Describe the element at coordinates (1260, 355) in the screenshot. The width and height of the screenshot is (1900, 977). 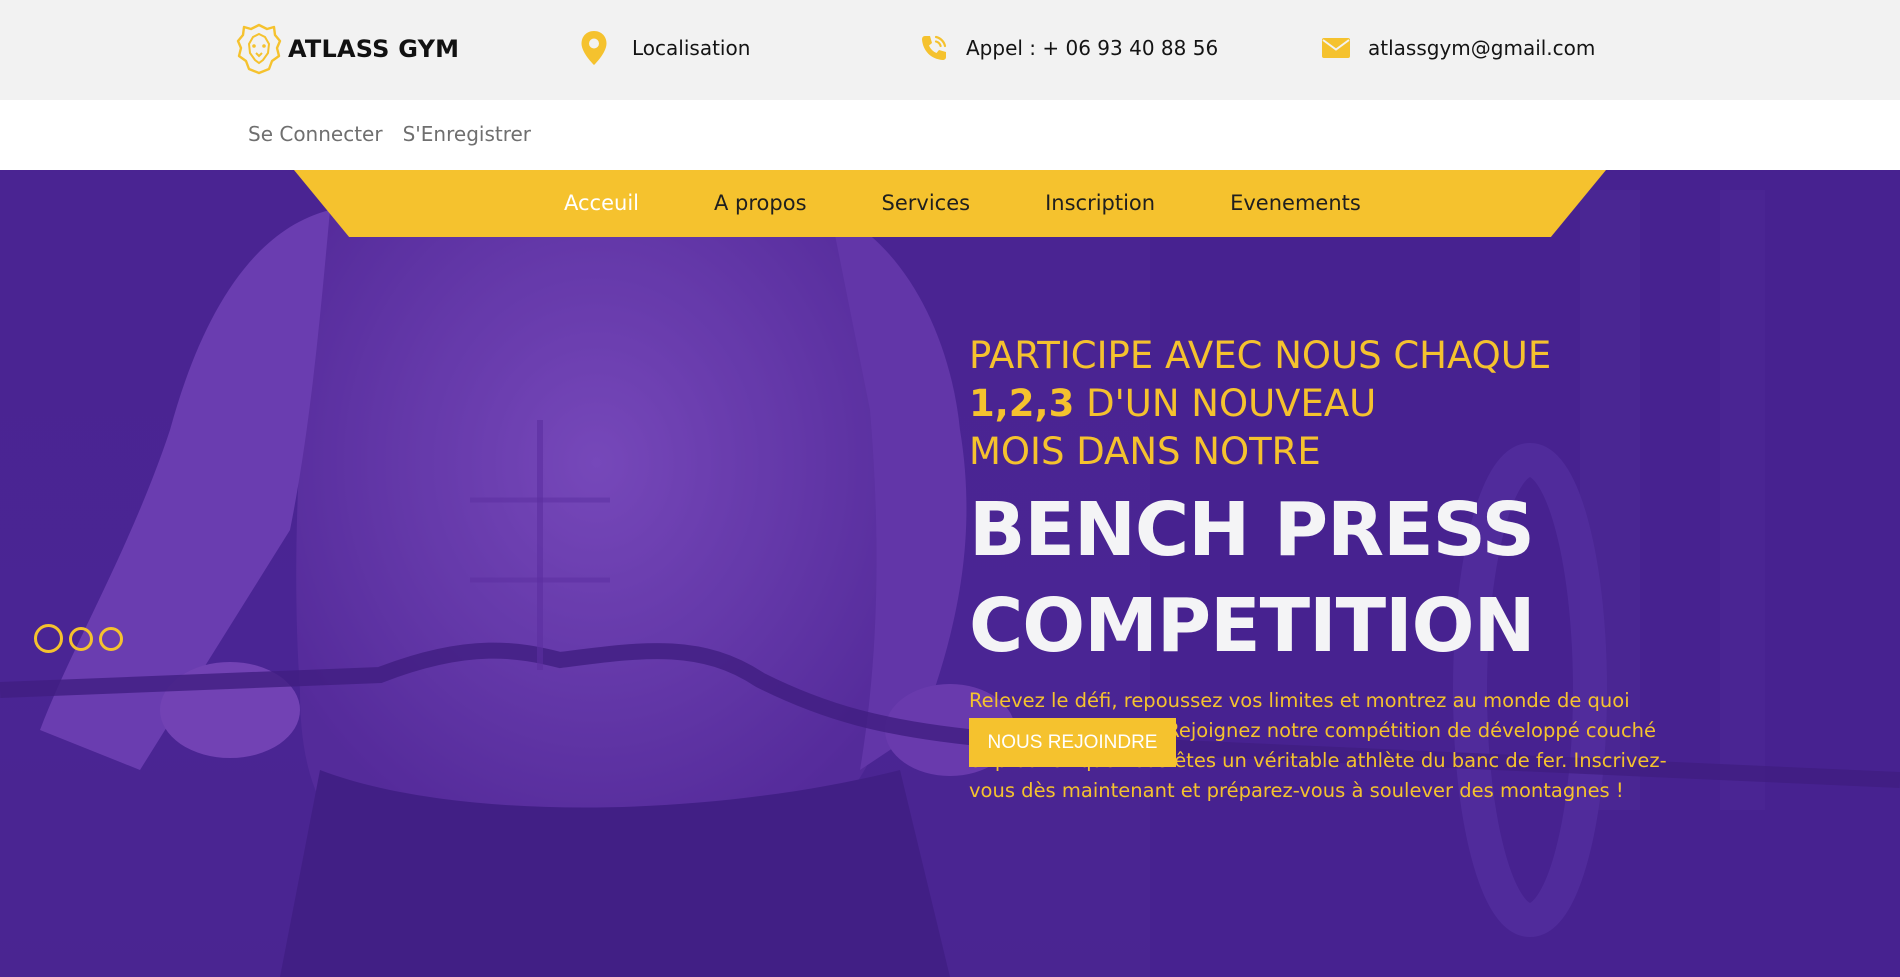
I see `tagline-line-1: PARTICIPE AVEC NOUS CHAQUE` at that location.